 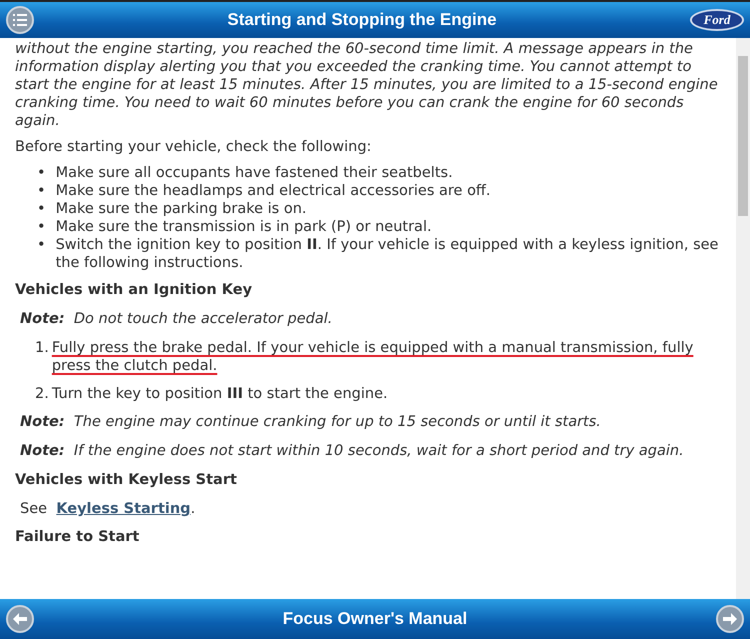 I want to click on paragraph: Before starting your vehicle, check the following:, so click(x=193, y=147).